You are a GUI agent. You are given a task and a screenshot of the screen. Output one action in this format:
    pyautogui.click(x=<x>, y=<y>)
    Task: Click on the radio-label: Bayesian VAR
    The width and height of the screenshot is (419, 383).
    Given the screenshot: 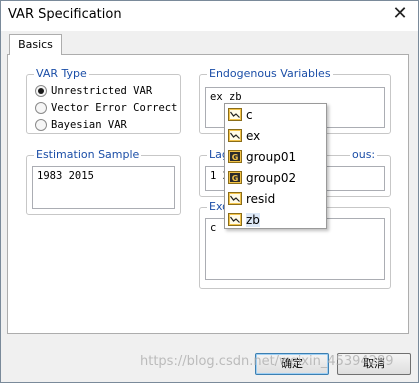 What is the action you would take?
    pyautogui.click(x=89, y=125)
    